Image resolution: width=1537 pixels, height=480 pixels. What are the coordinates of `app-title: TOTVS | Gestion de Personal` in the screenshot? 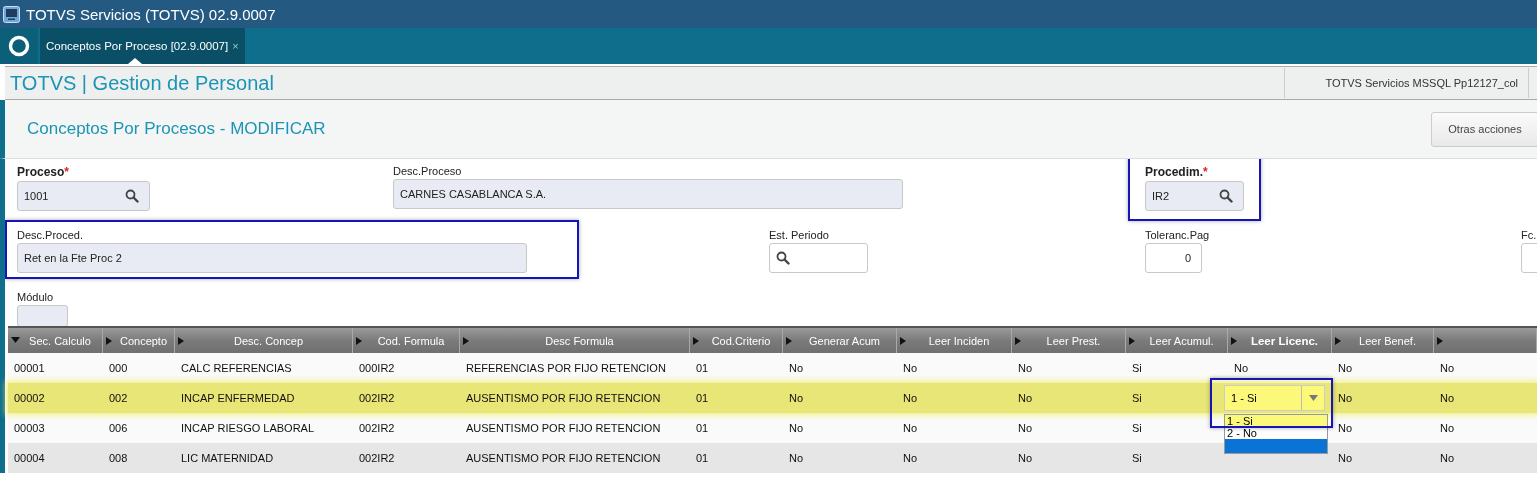 It's located at (141, 83).